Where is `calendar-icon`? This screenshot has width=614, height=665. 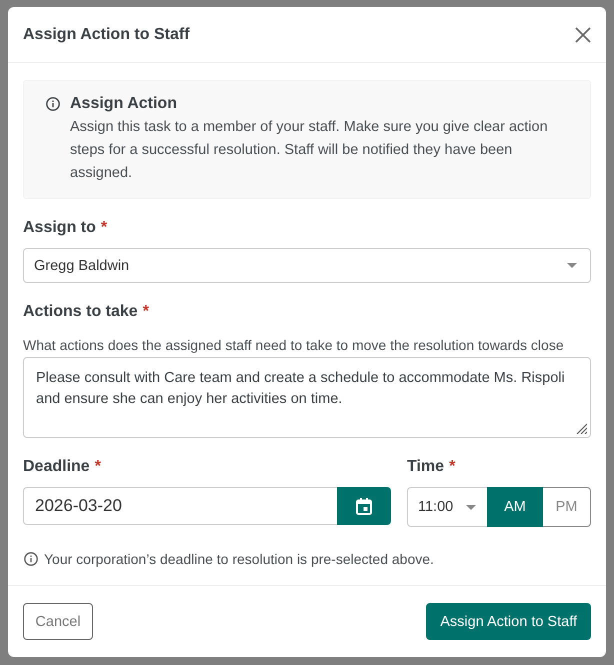
calendar-icon is located at coordinates (364, 506).